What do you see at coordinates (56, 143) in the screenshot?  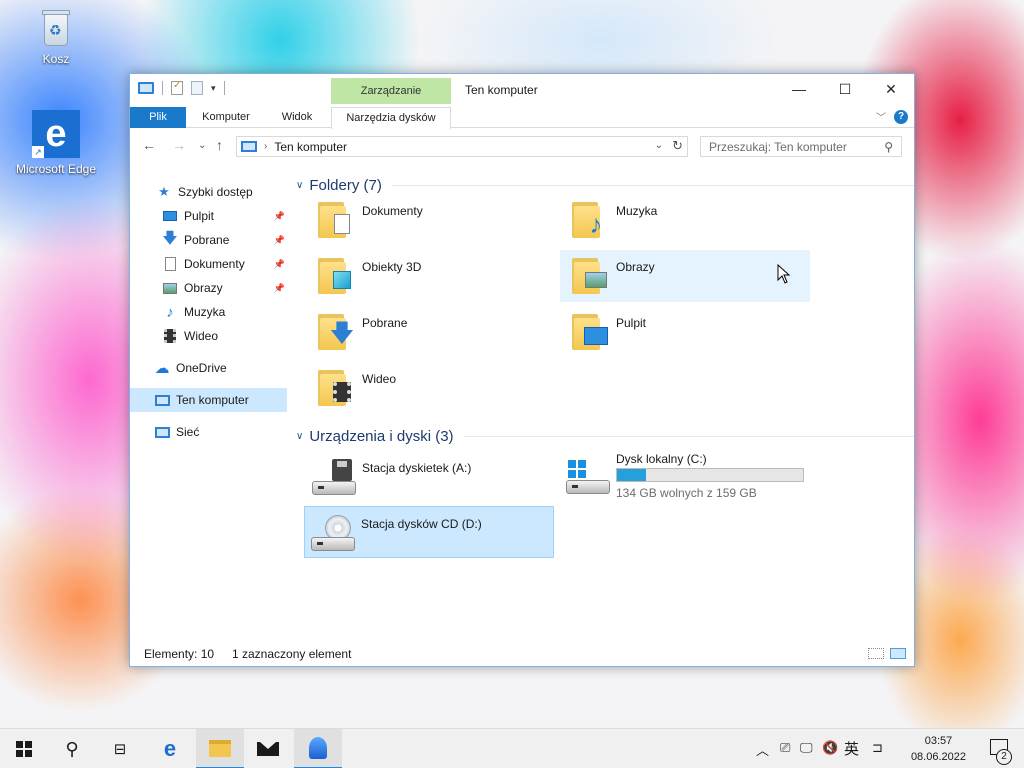 I see `desktop-edge: e ↗ Microsoft Edge` at bounding box center [56, 143].